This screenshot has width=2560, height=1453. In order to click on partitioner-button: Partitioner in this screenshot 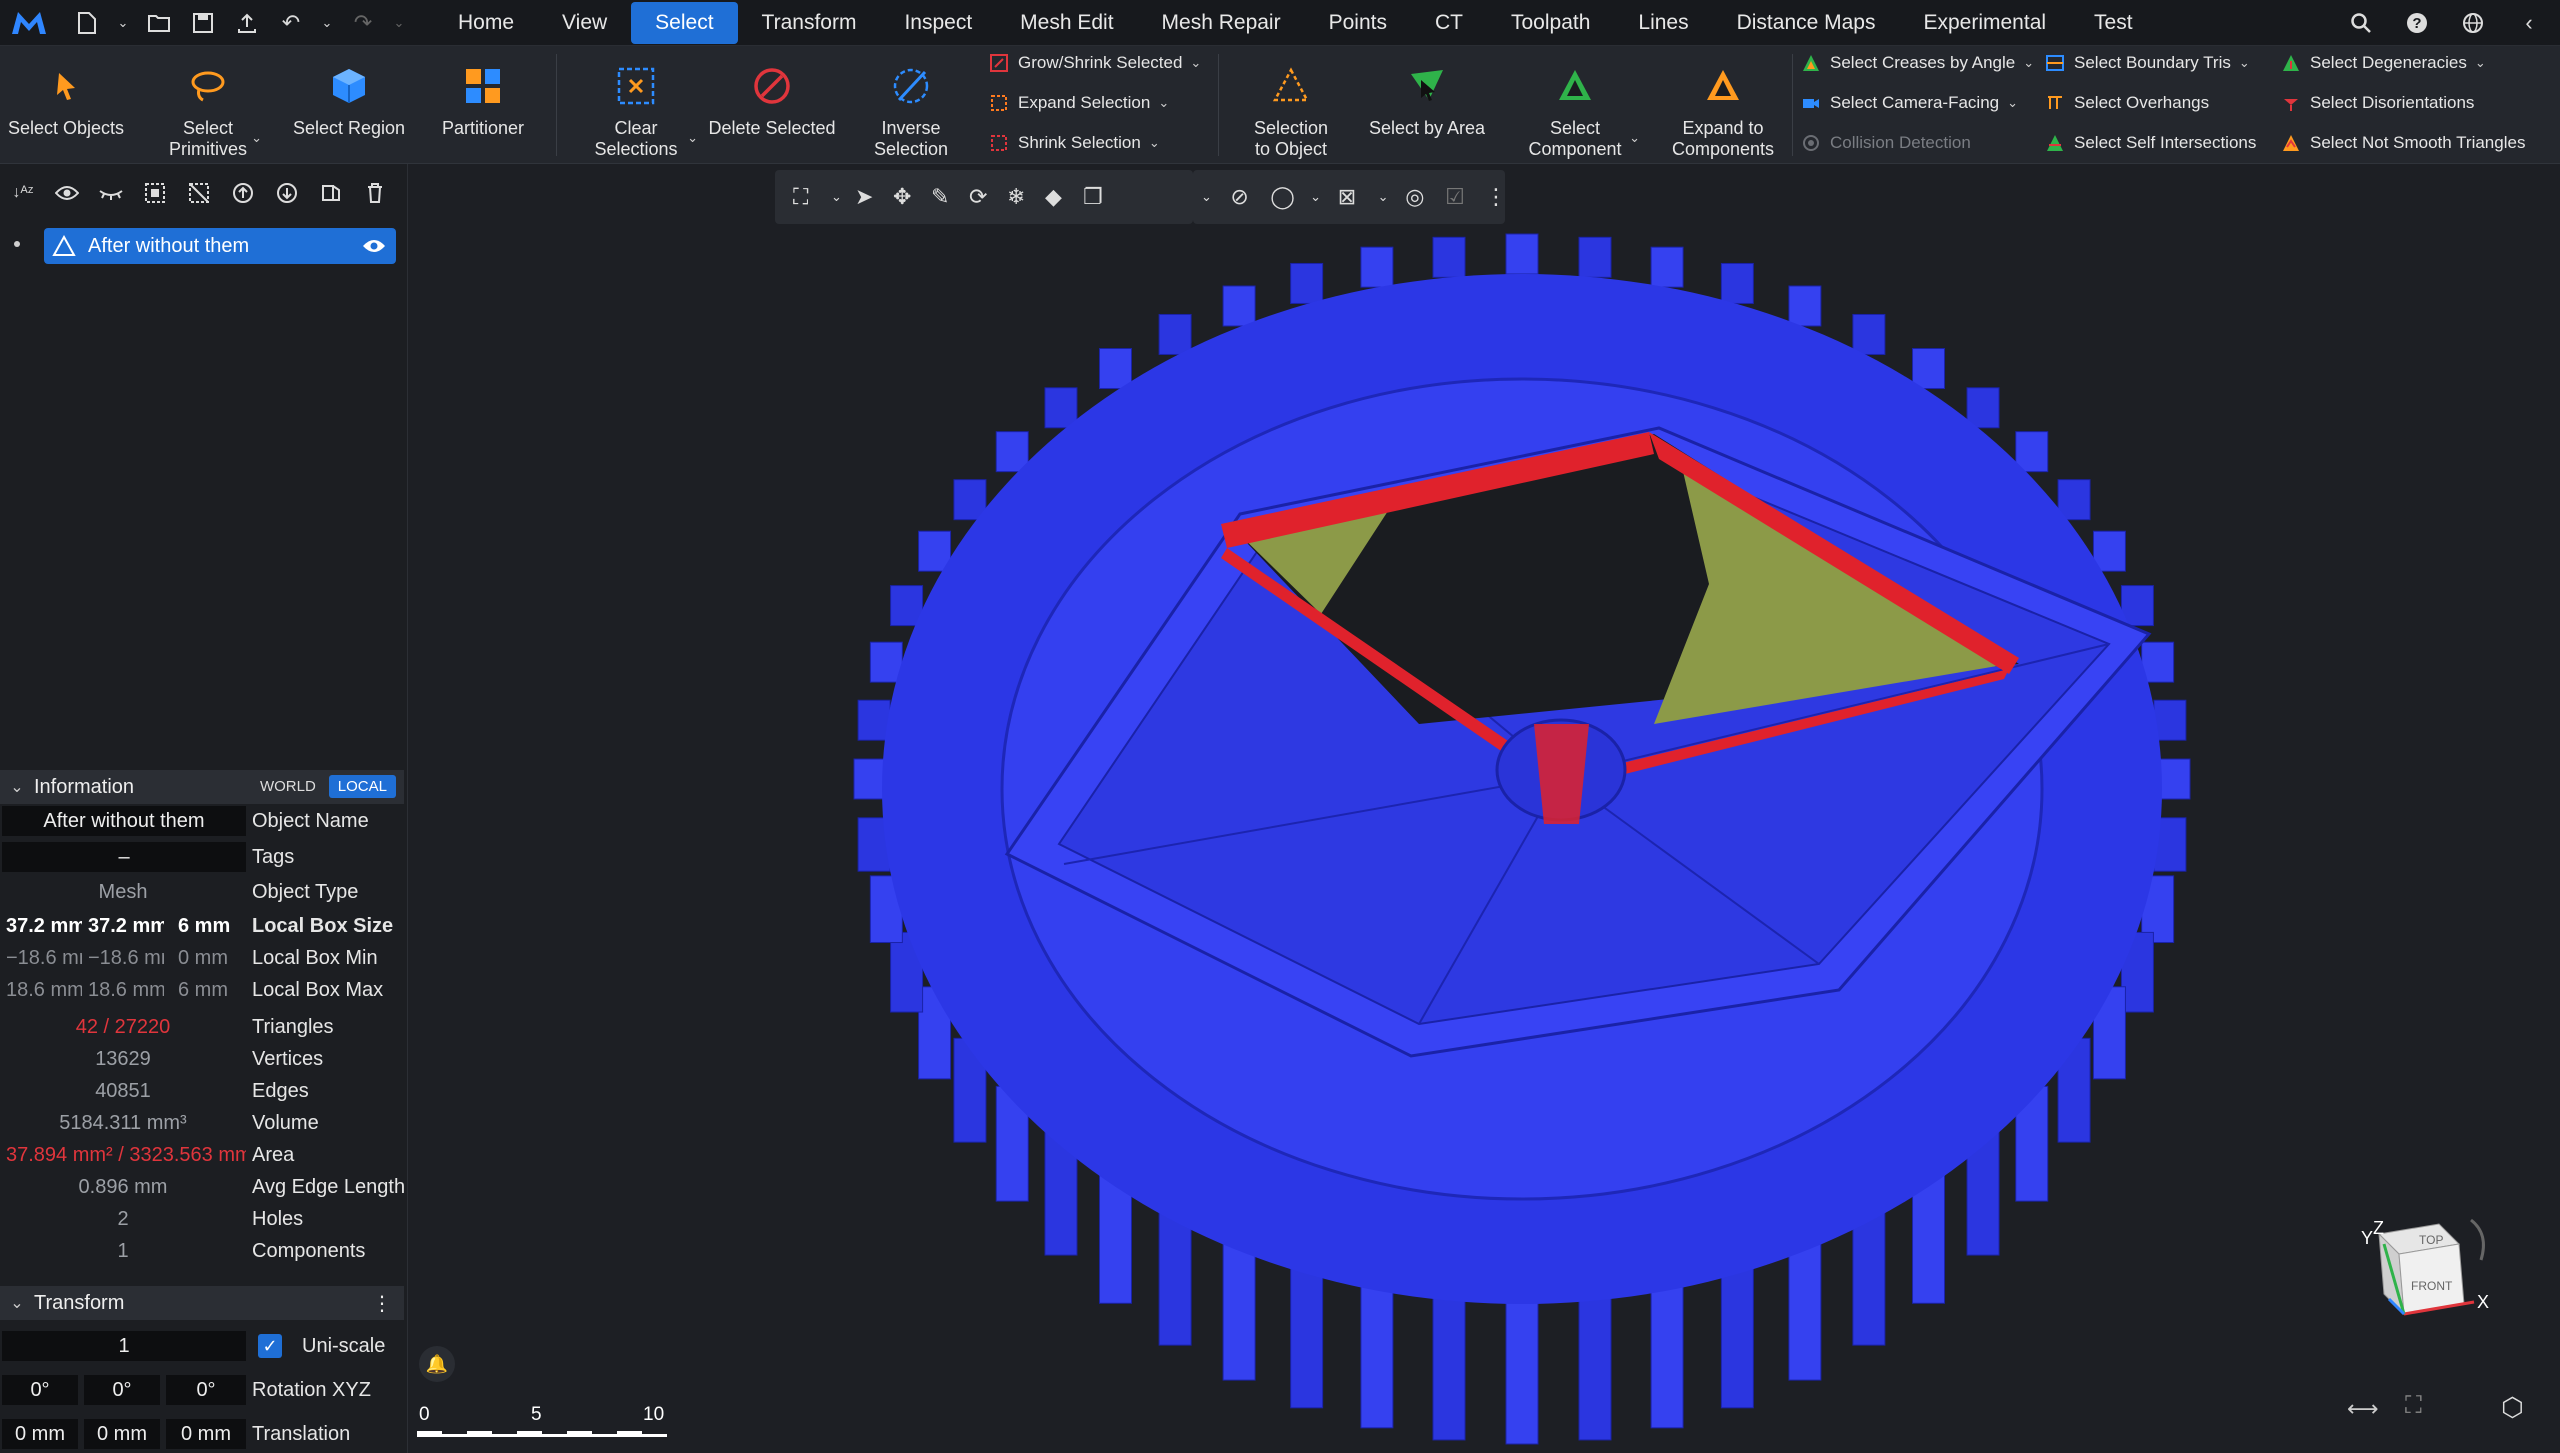, I will do `click(483, 105)`.